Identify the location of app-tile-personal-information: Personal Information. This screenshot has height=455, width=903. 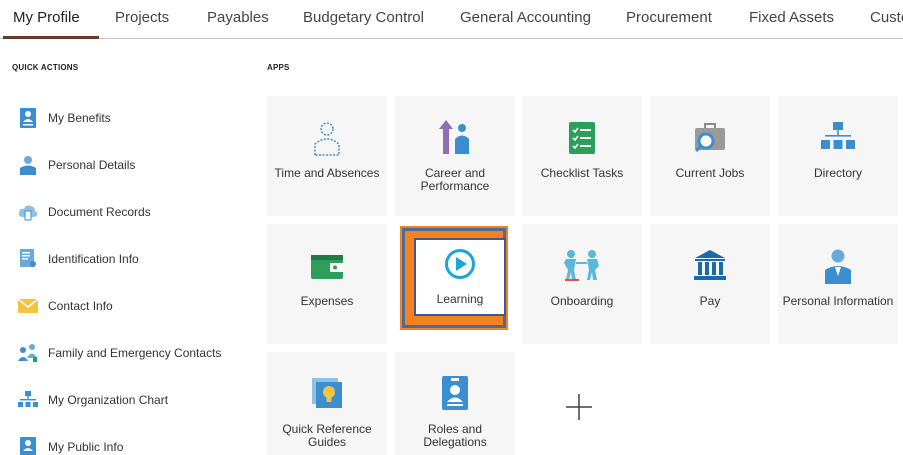
(838, 284).